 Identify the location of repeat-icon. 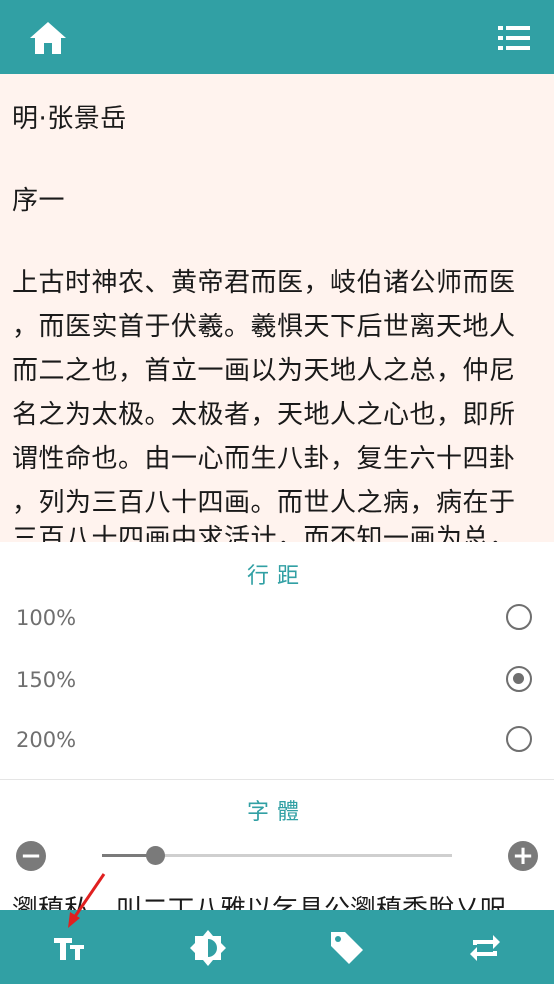
(485, 948).